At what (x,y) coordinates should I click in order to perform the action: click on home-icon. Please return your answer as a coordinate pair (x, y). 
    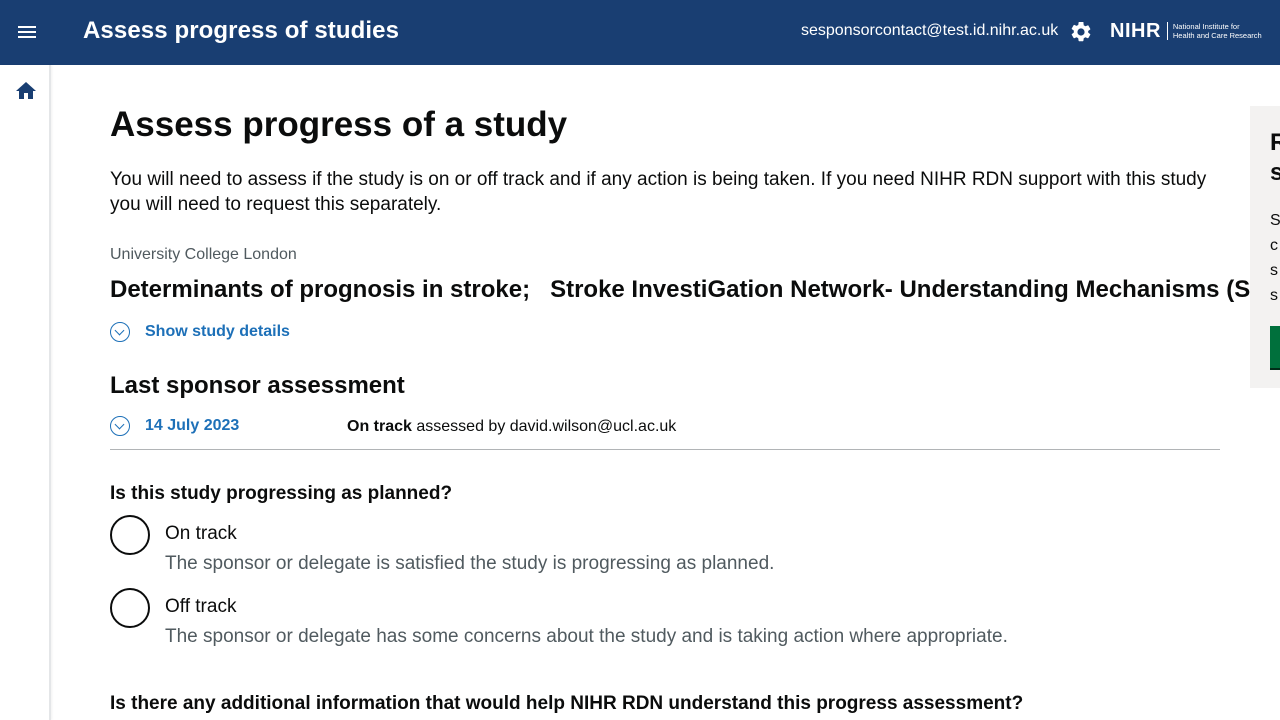
    Looking at the image, I should click on (26, 91).